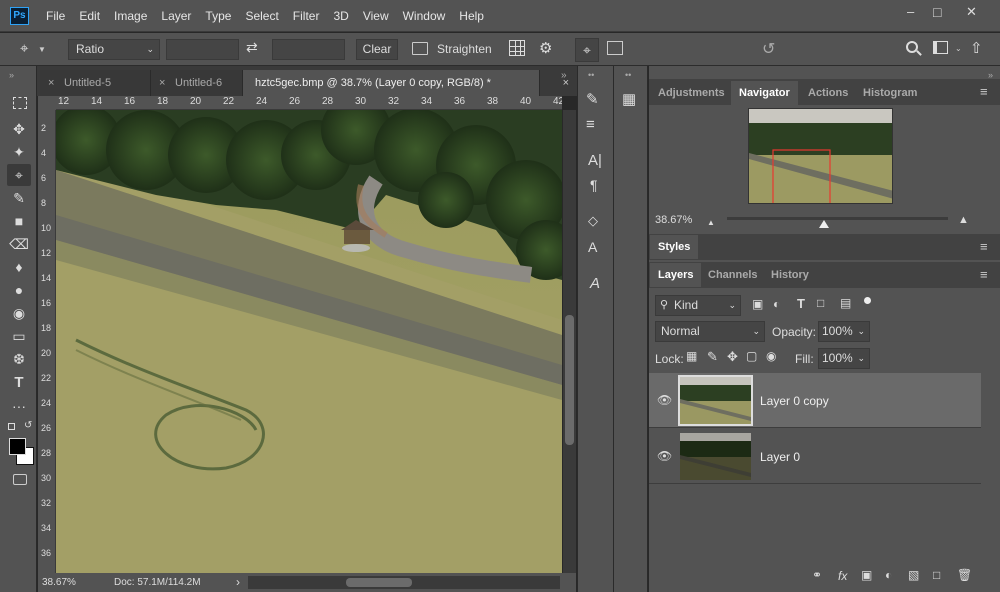  I want to click on swap-icon: ⇄, so click(252, 47).